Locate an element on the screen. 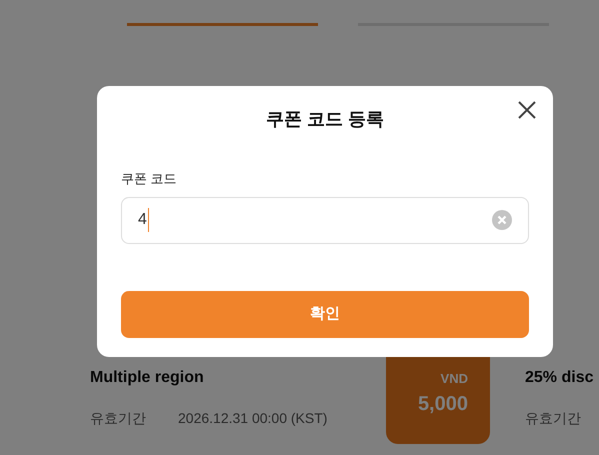 The image size is (599, 455). coupon-title: Multiple region is located at coordinates (147, 378).